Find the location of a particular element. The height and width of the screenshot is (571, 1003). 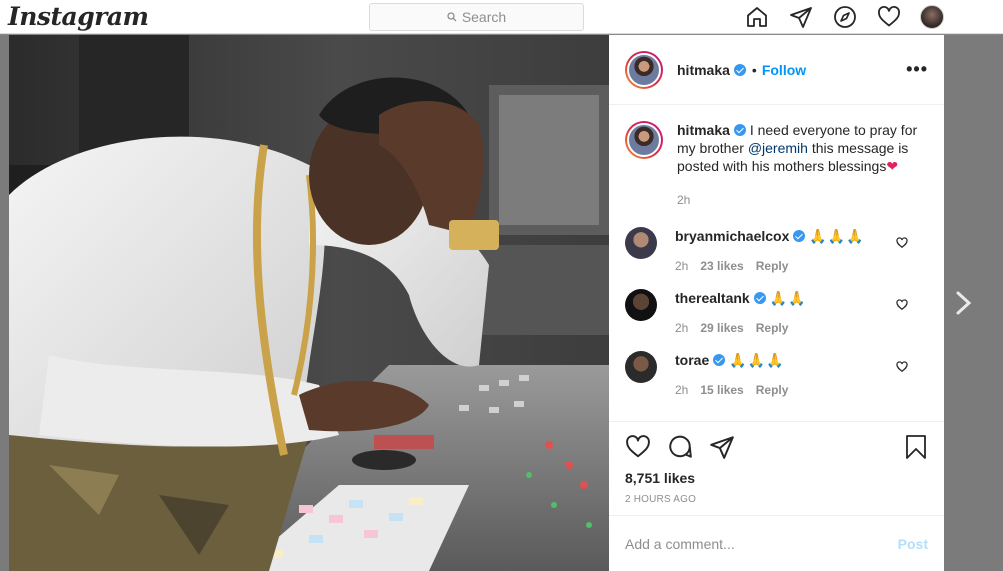

comment-bubble-icon is located at coordinates (680, 447).